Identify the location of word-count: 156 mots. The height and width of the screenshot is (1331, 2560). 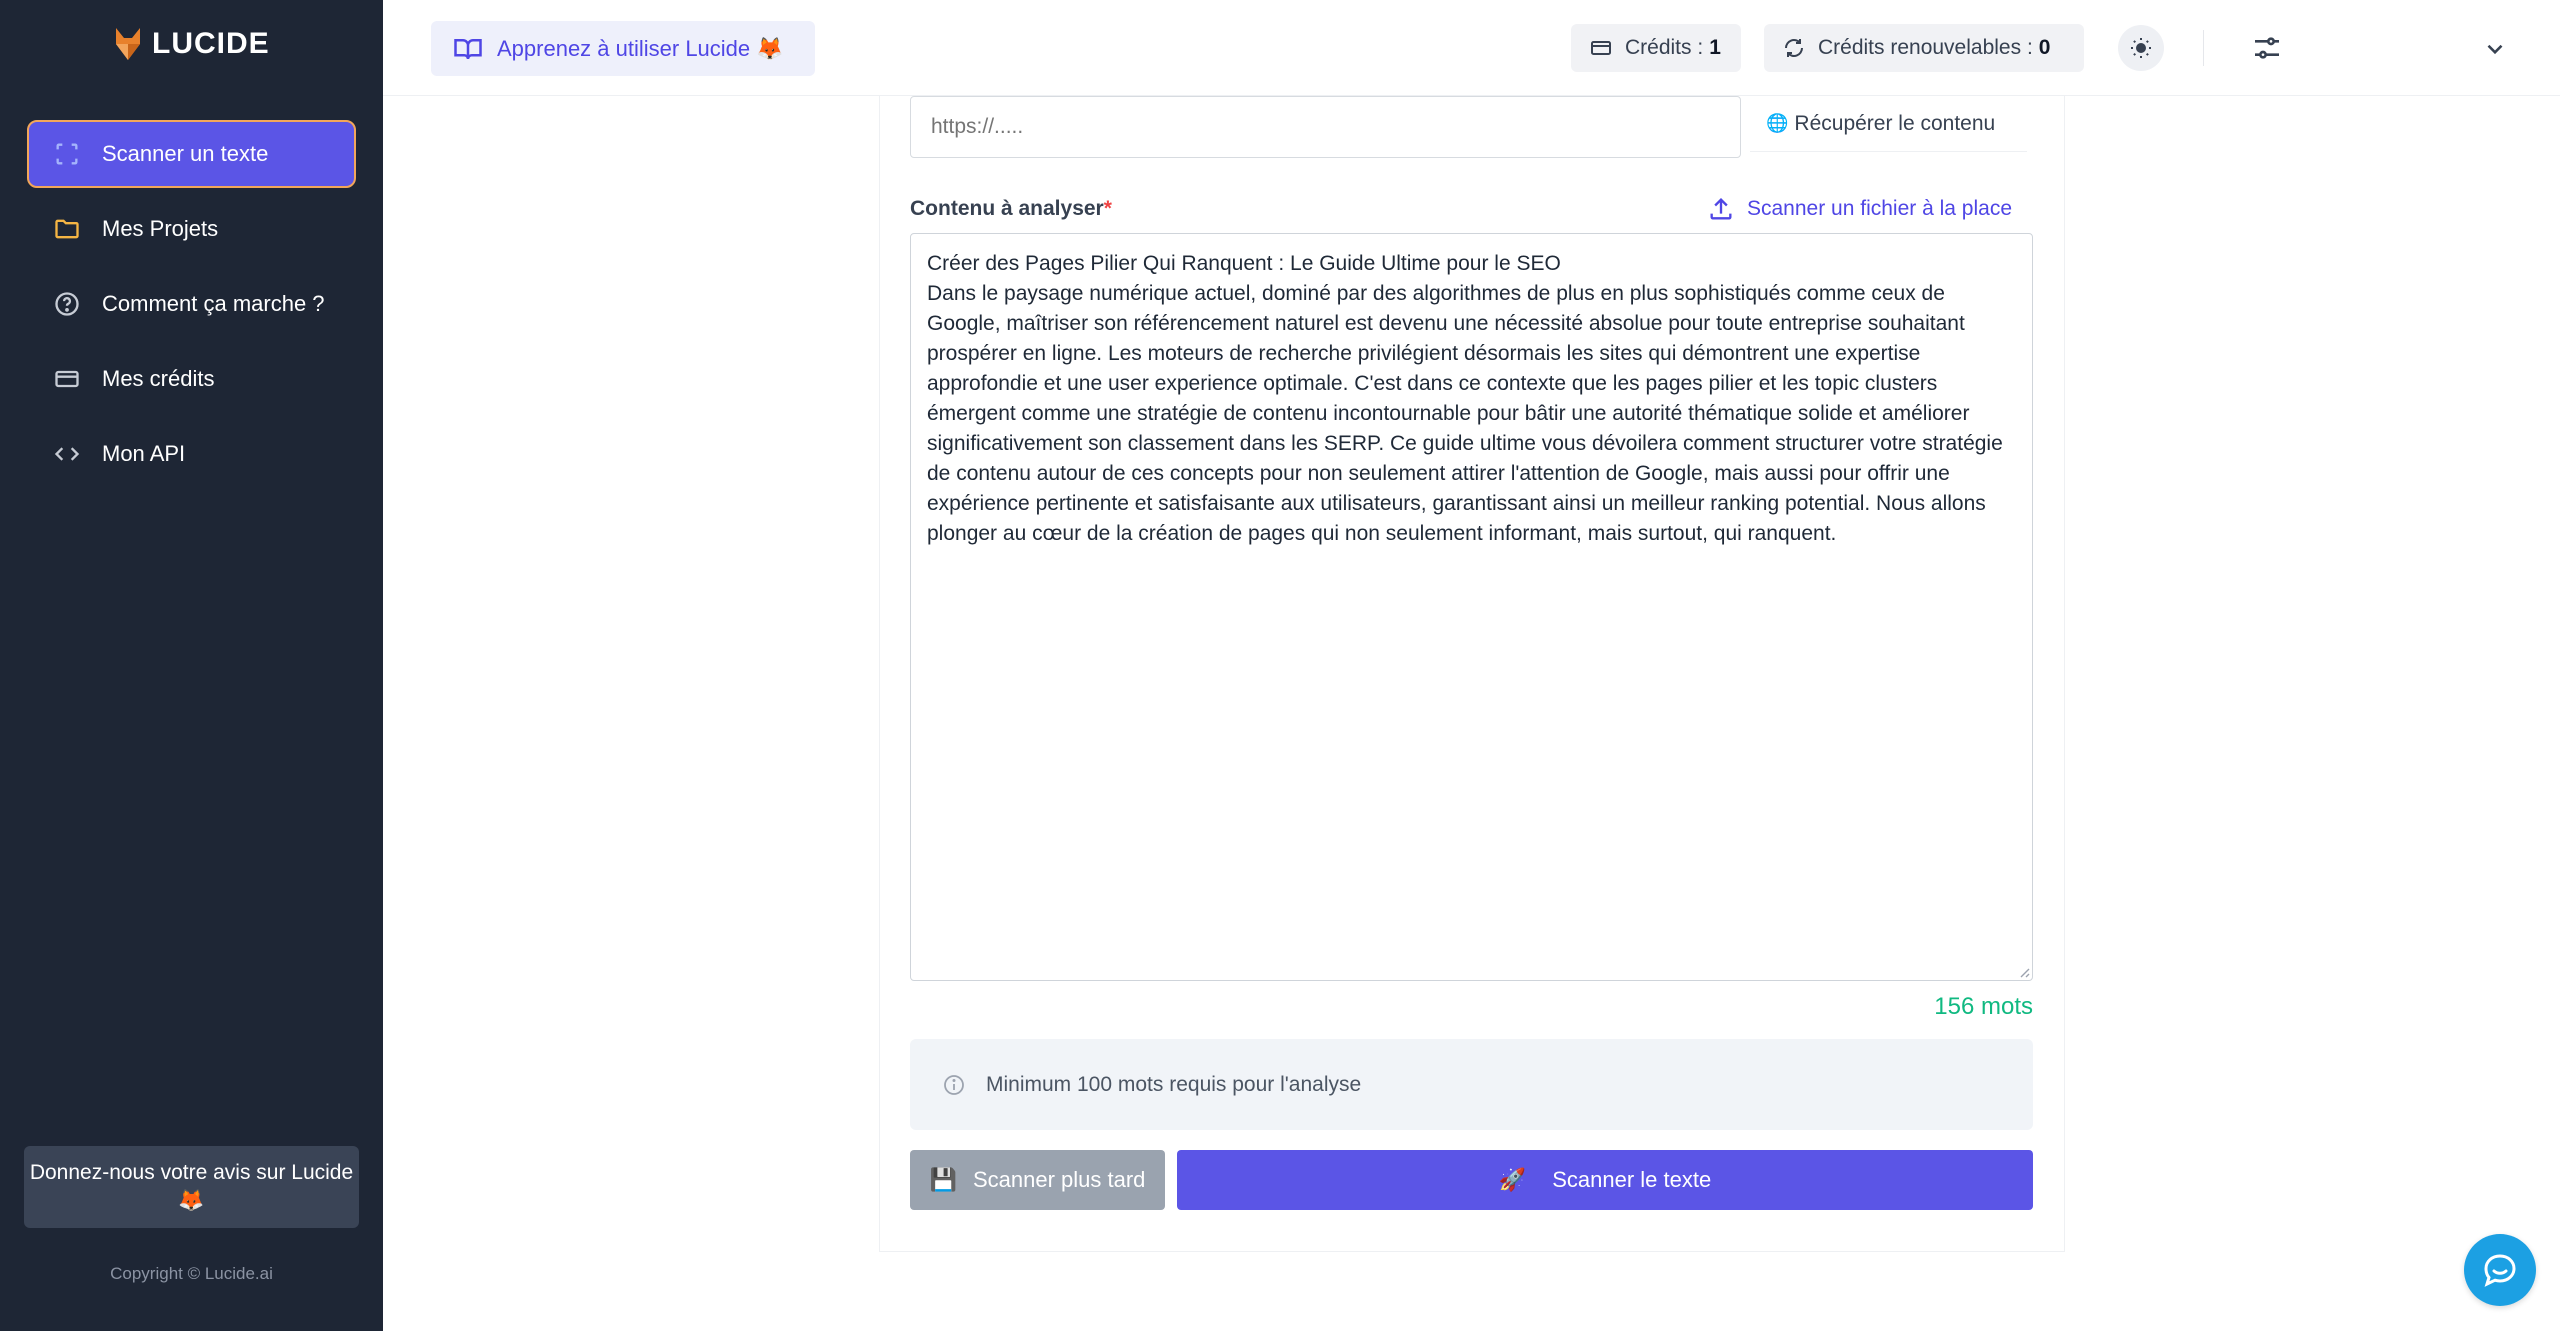
(1983, 1006).